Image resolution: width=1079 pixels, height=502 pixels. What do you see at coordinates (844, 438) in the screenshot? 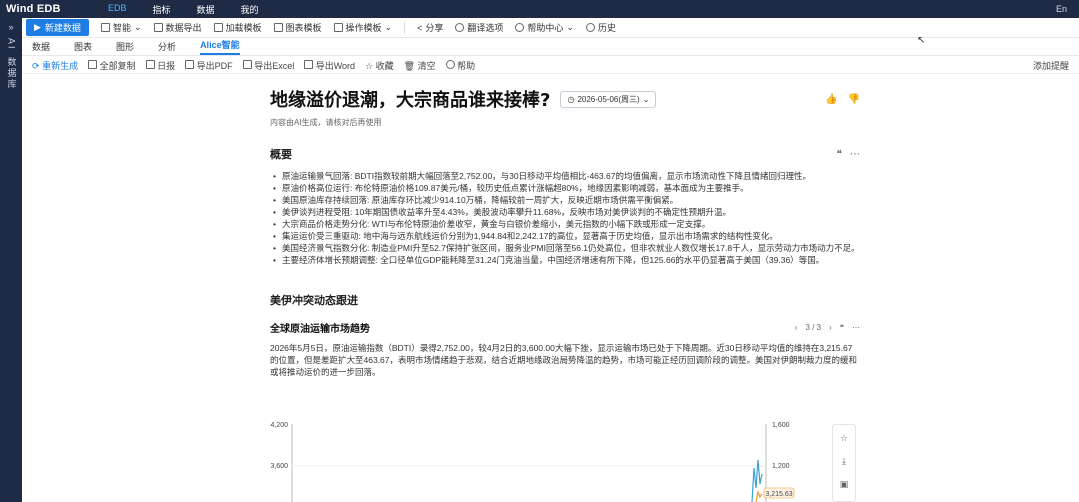
I see `star-icon: ☆` at bounding box center [844, 438].